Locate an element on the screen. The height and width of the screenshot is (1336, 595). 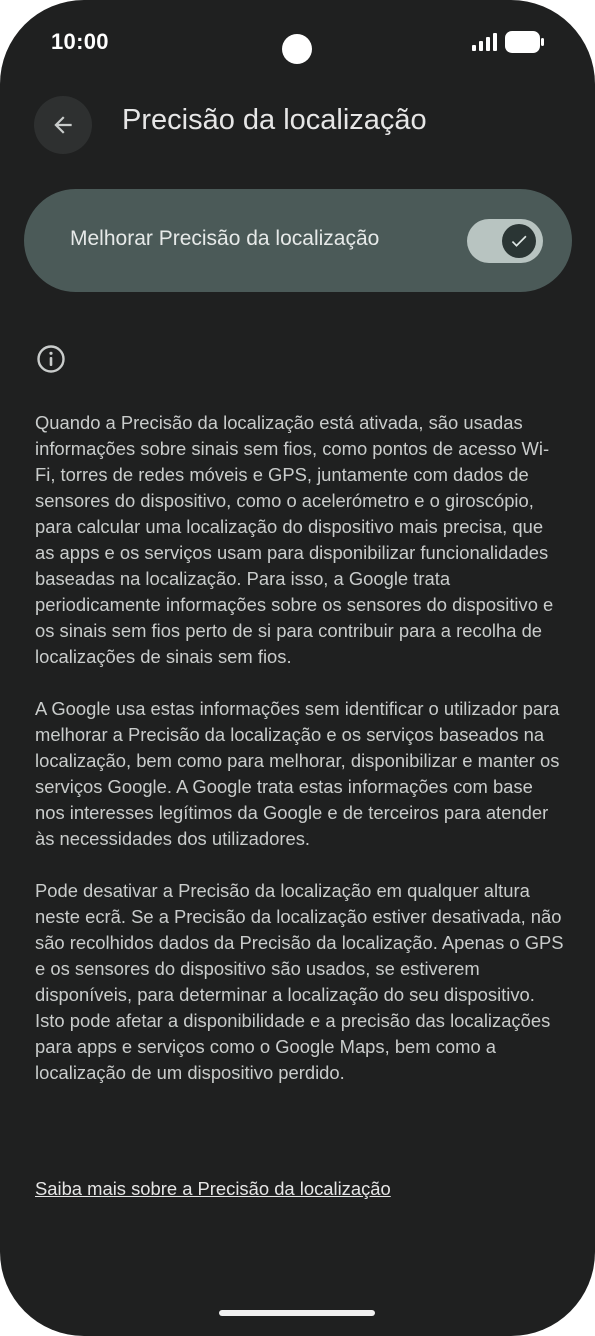
toggle-card: Melhorar Precisão da localização is located at coordinates (298, 240).